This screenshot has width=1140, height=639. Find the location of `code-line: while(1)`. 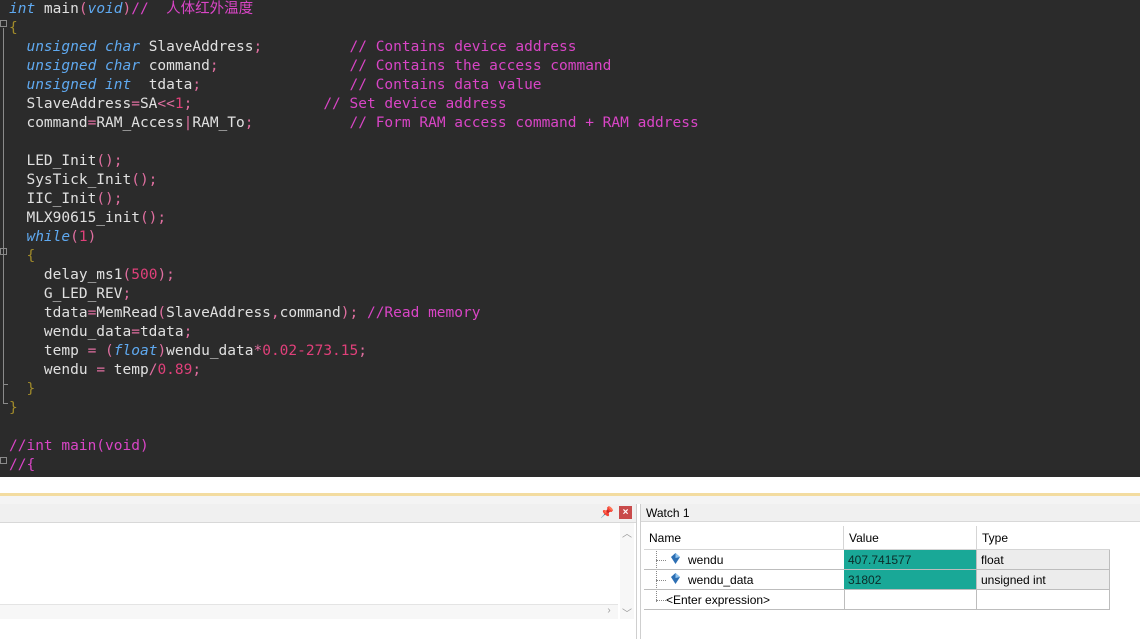

code-line: while(1) is located at coordinates (354, 237).